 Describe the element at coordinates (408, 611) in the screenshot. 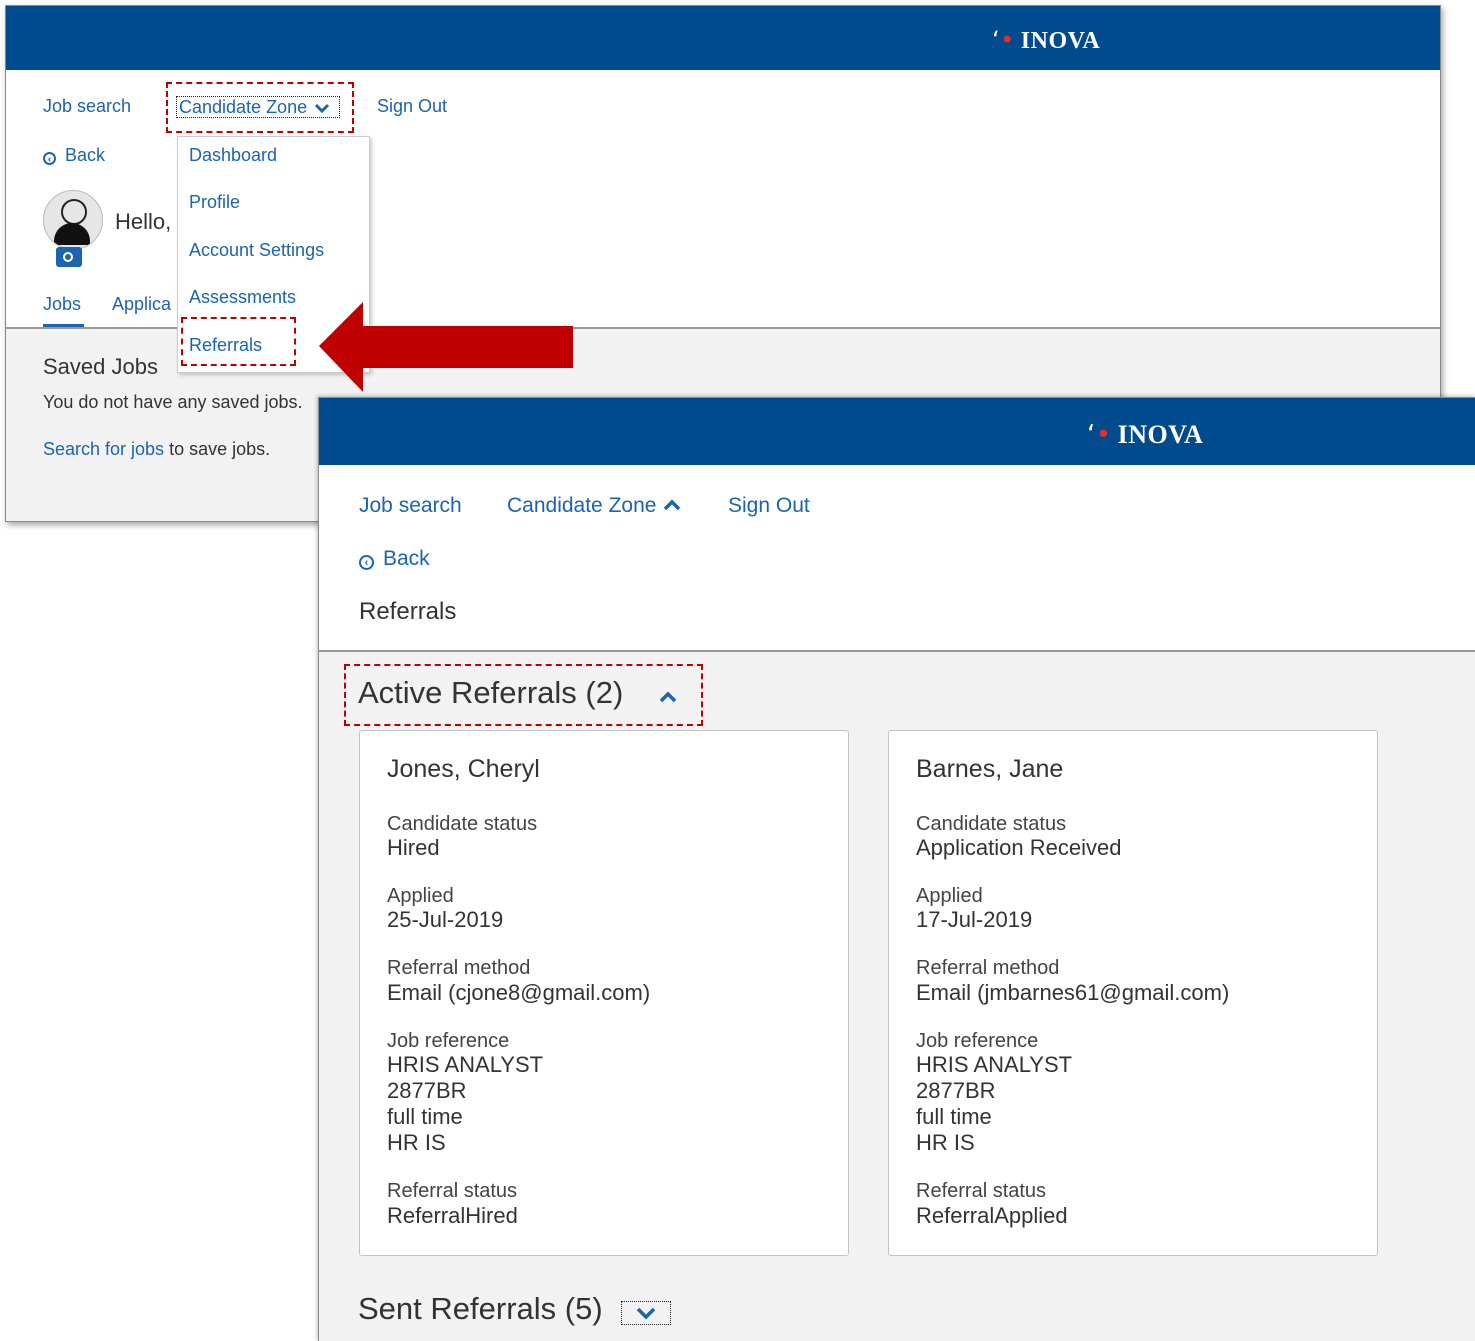

I see `page-title: Referrals` at that location.